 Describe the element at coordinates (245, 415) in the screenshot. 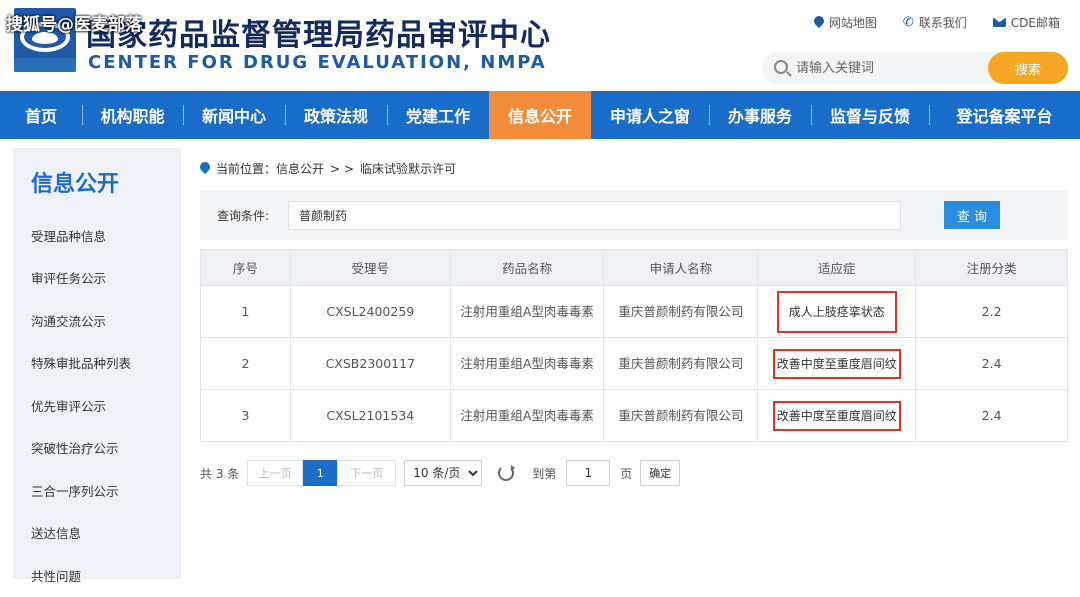

I see `cell-no: 3` at that location.